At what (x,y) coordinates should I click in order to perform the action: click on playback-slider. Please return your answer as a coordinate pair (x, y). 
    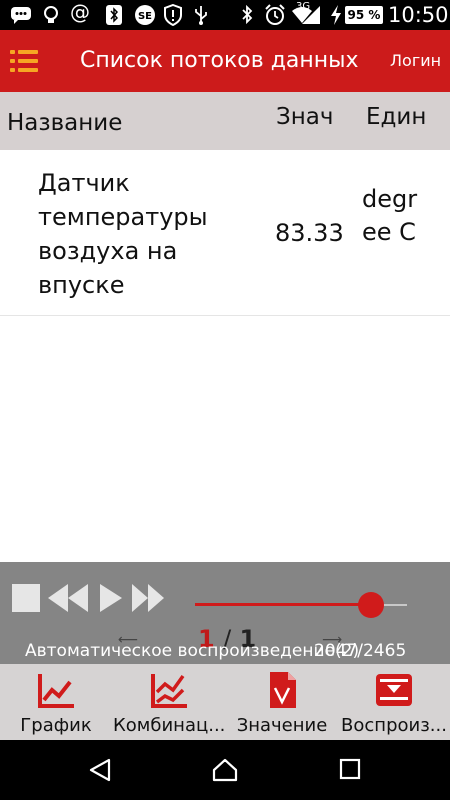
    Looking at the image, I should click on (301, 605).